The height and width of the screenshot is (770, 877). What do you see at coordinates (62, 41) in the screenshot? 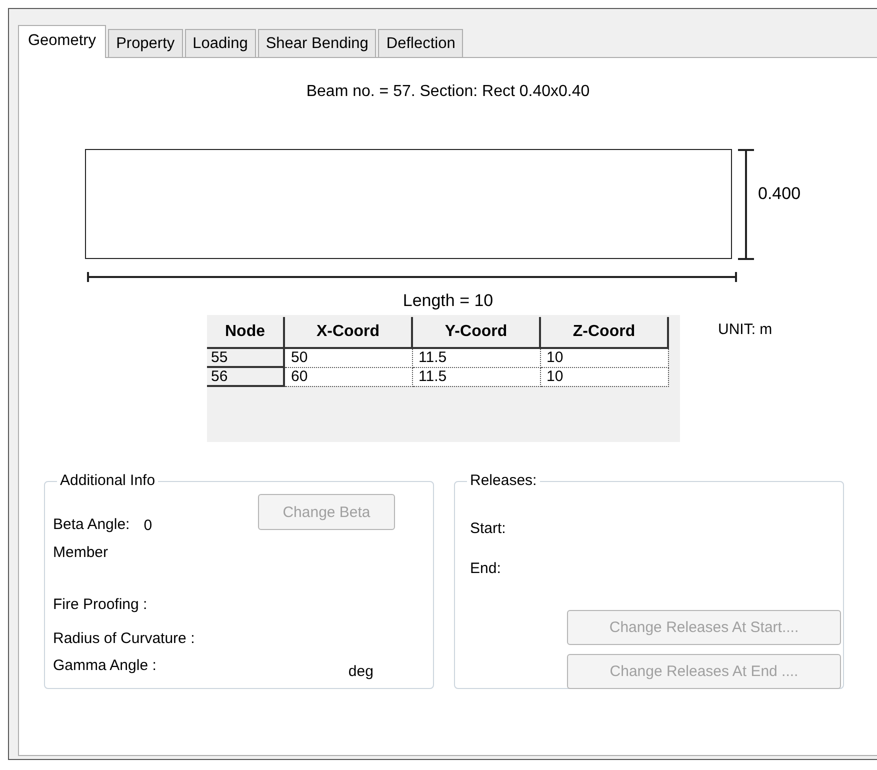
I see `tab: Geometry` at bounding box center [62, 41].